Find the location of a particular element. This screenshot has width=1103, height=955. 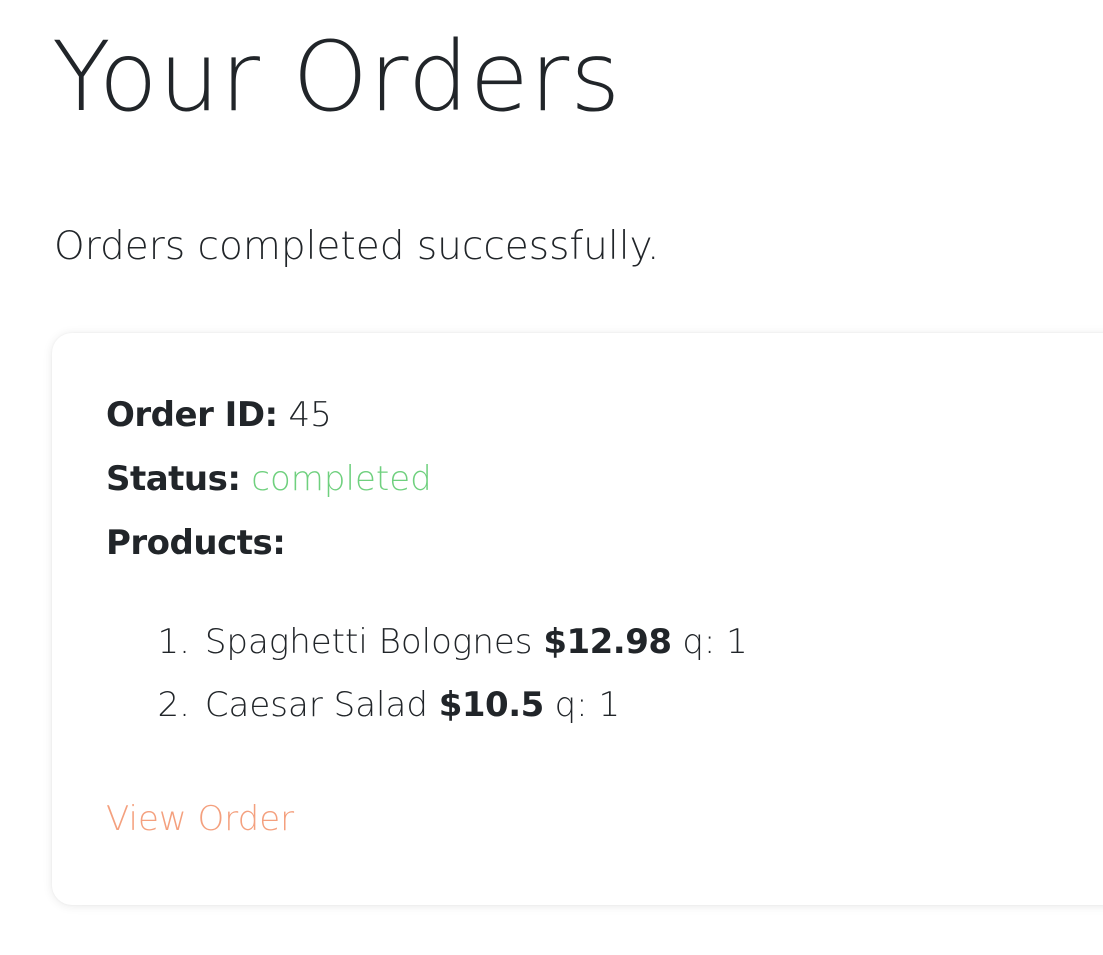

products-label: Products: is located at coordinates (196, 543).